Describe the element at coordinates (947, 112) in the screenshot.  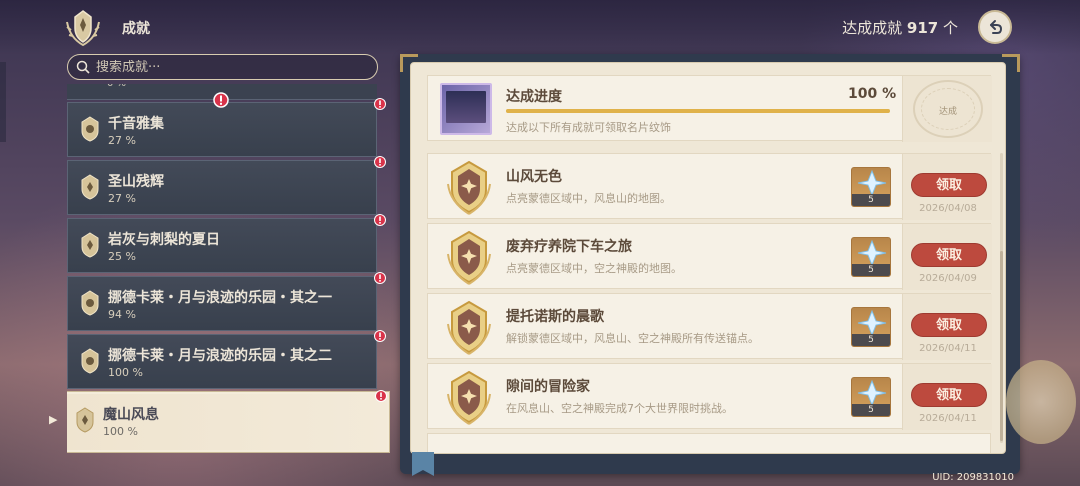
I see `stamp-label: 达成` at that location.